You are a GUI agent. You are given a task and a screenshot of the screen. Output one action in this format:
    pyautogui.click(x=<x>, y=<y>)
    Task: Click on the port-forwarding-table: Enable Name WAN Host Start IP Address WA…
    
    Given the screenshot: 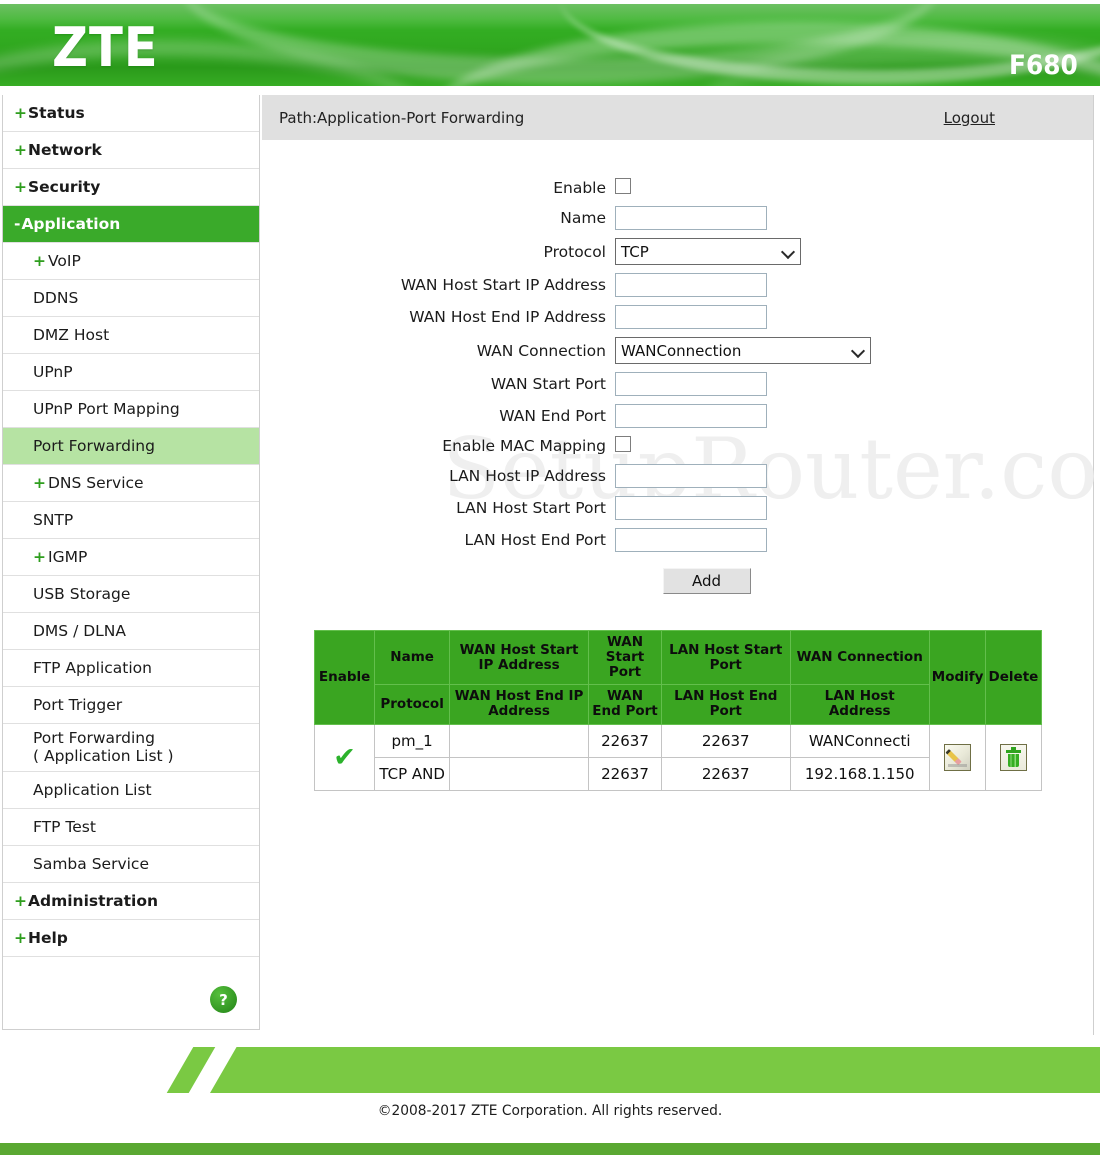 What is the action you would take?
    pyautogui.click(x=678, y=710)
    